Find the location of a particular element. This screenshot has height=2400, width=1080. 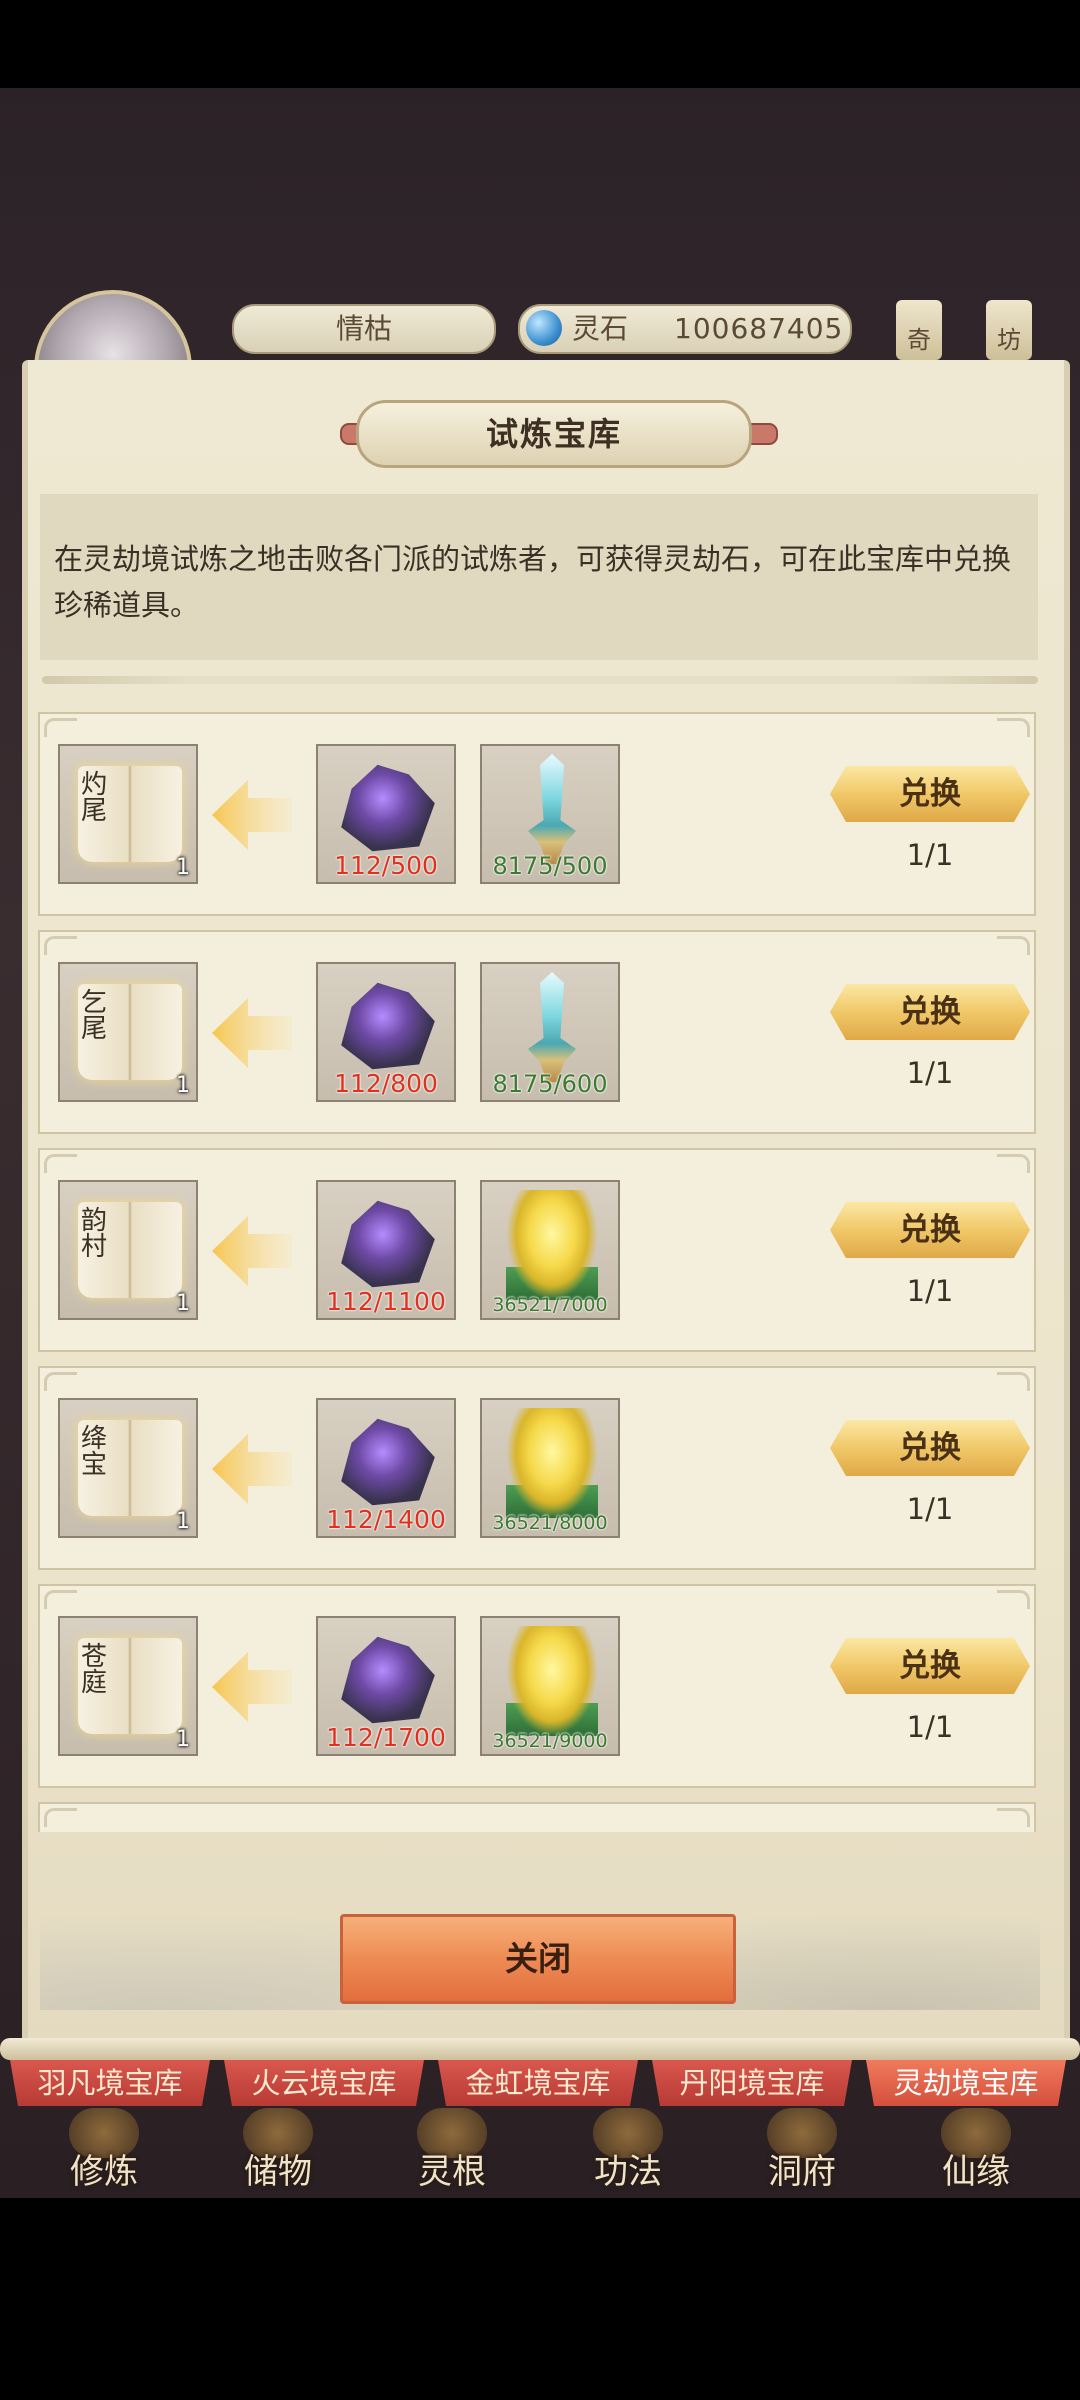

nav-fate: 仙缘 is located at coordinates (976, 2153).